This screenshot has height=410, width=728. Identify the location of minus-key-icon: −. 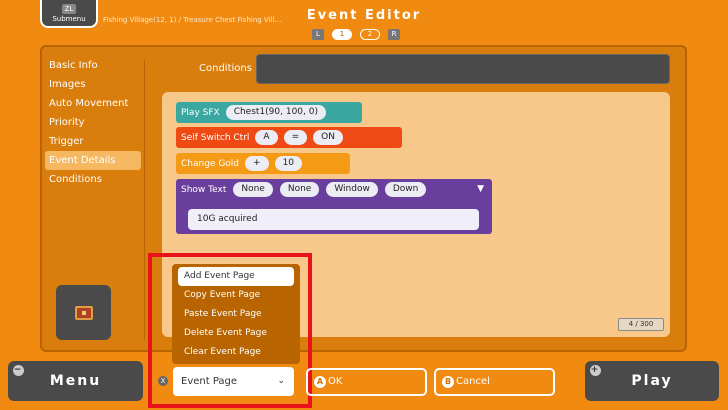
(18, 370).